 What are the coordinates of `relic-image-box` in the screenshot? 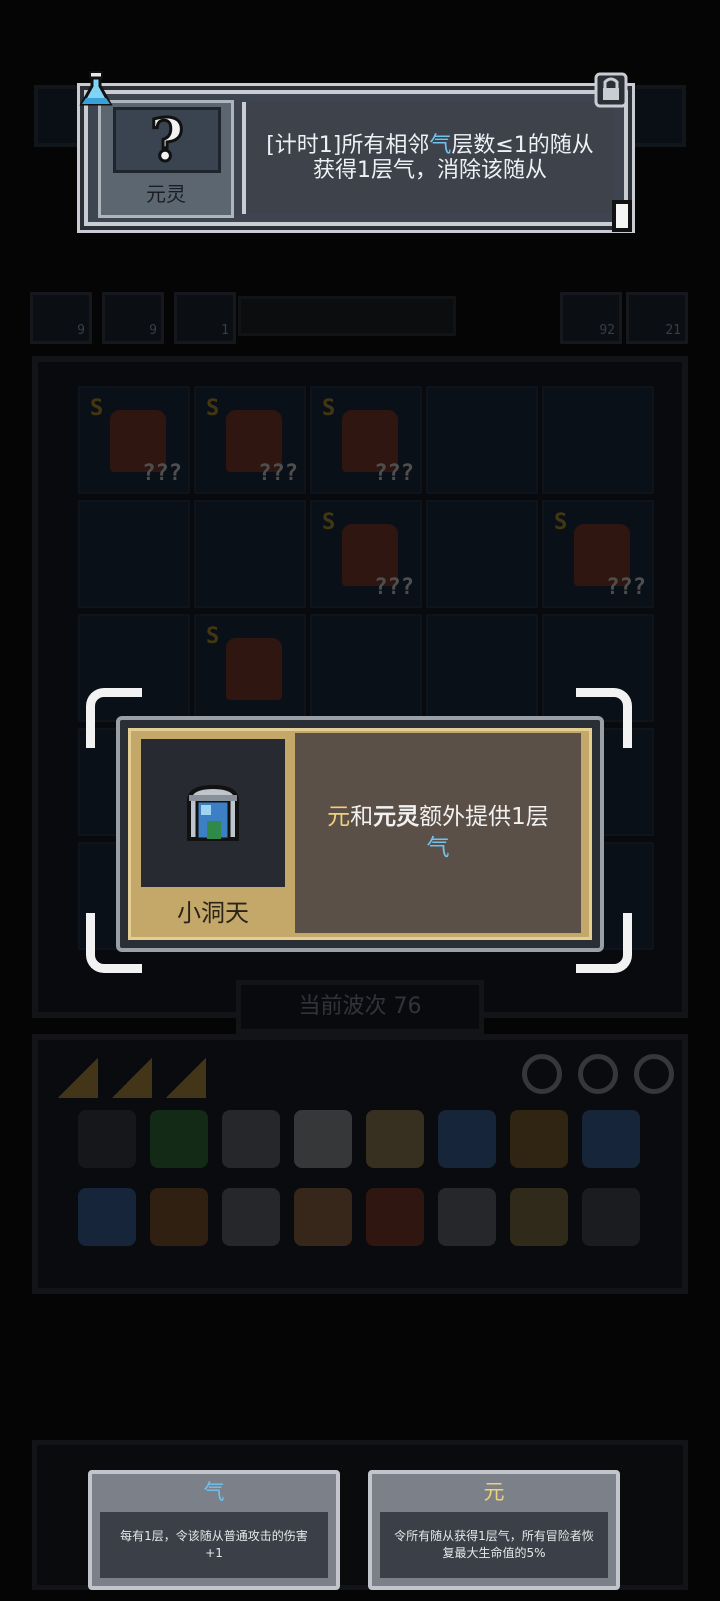 It's located at (213, 813).